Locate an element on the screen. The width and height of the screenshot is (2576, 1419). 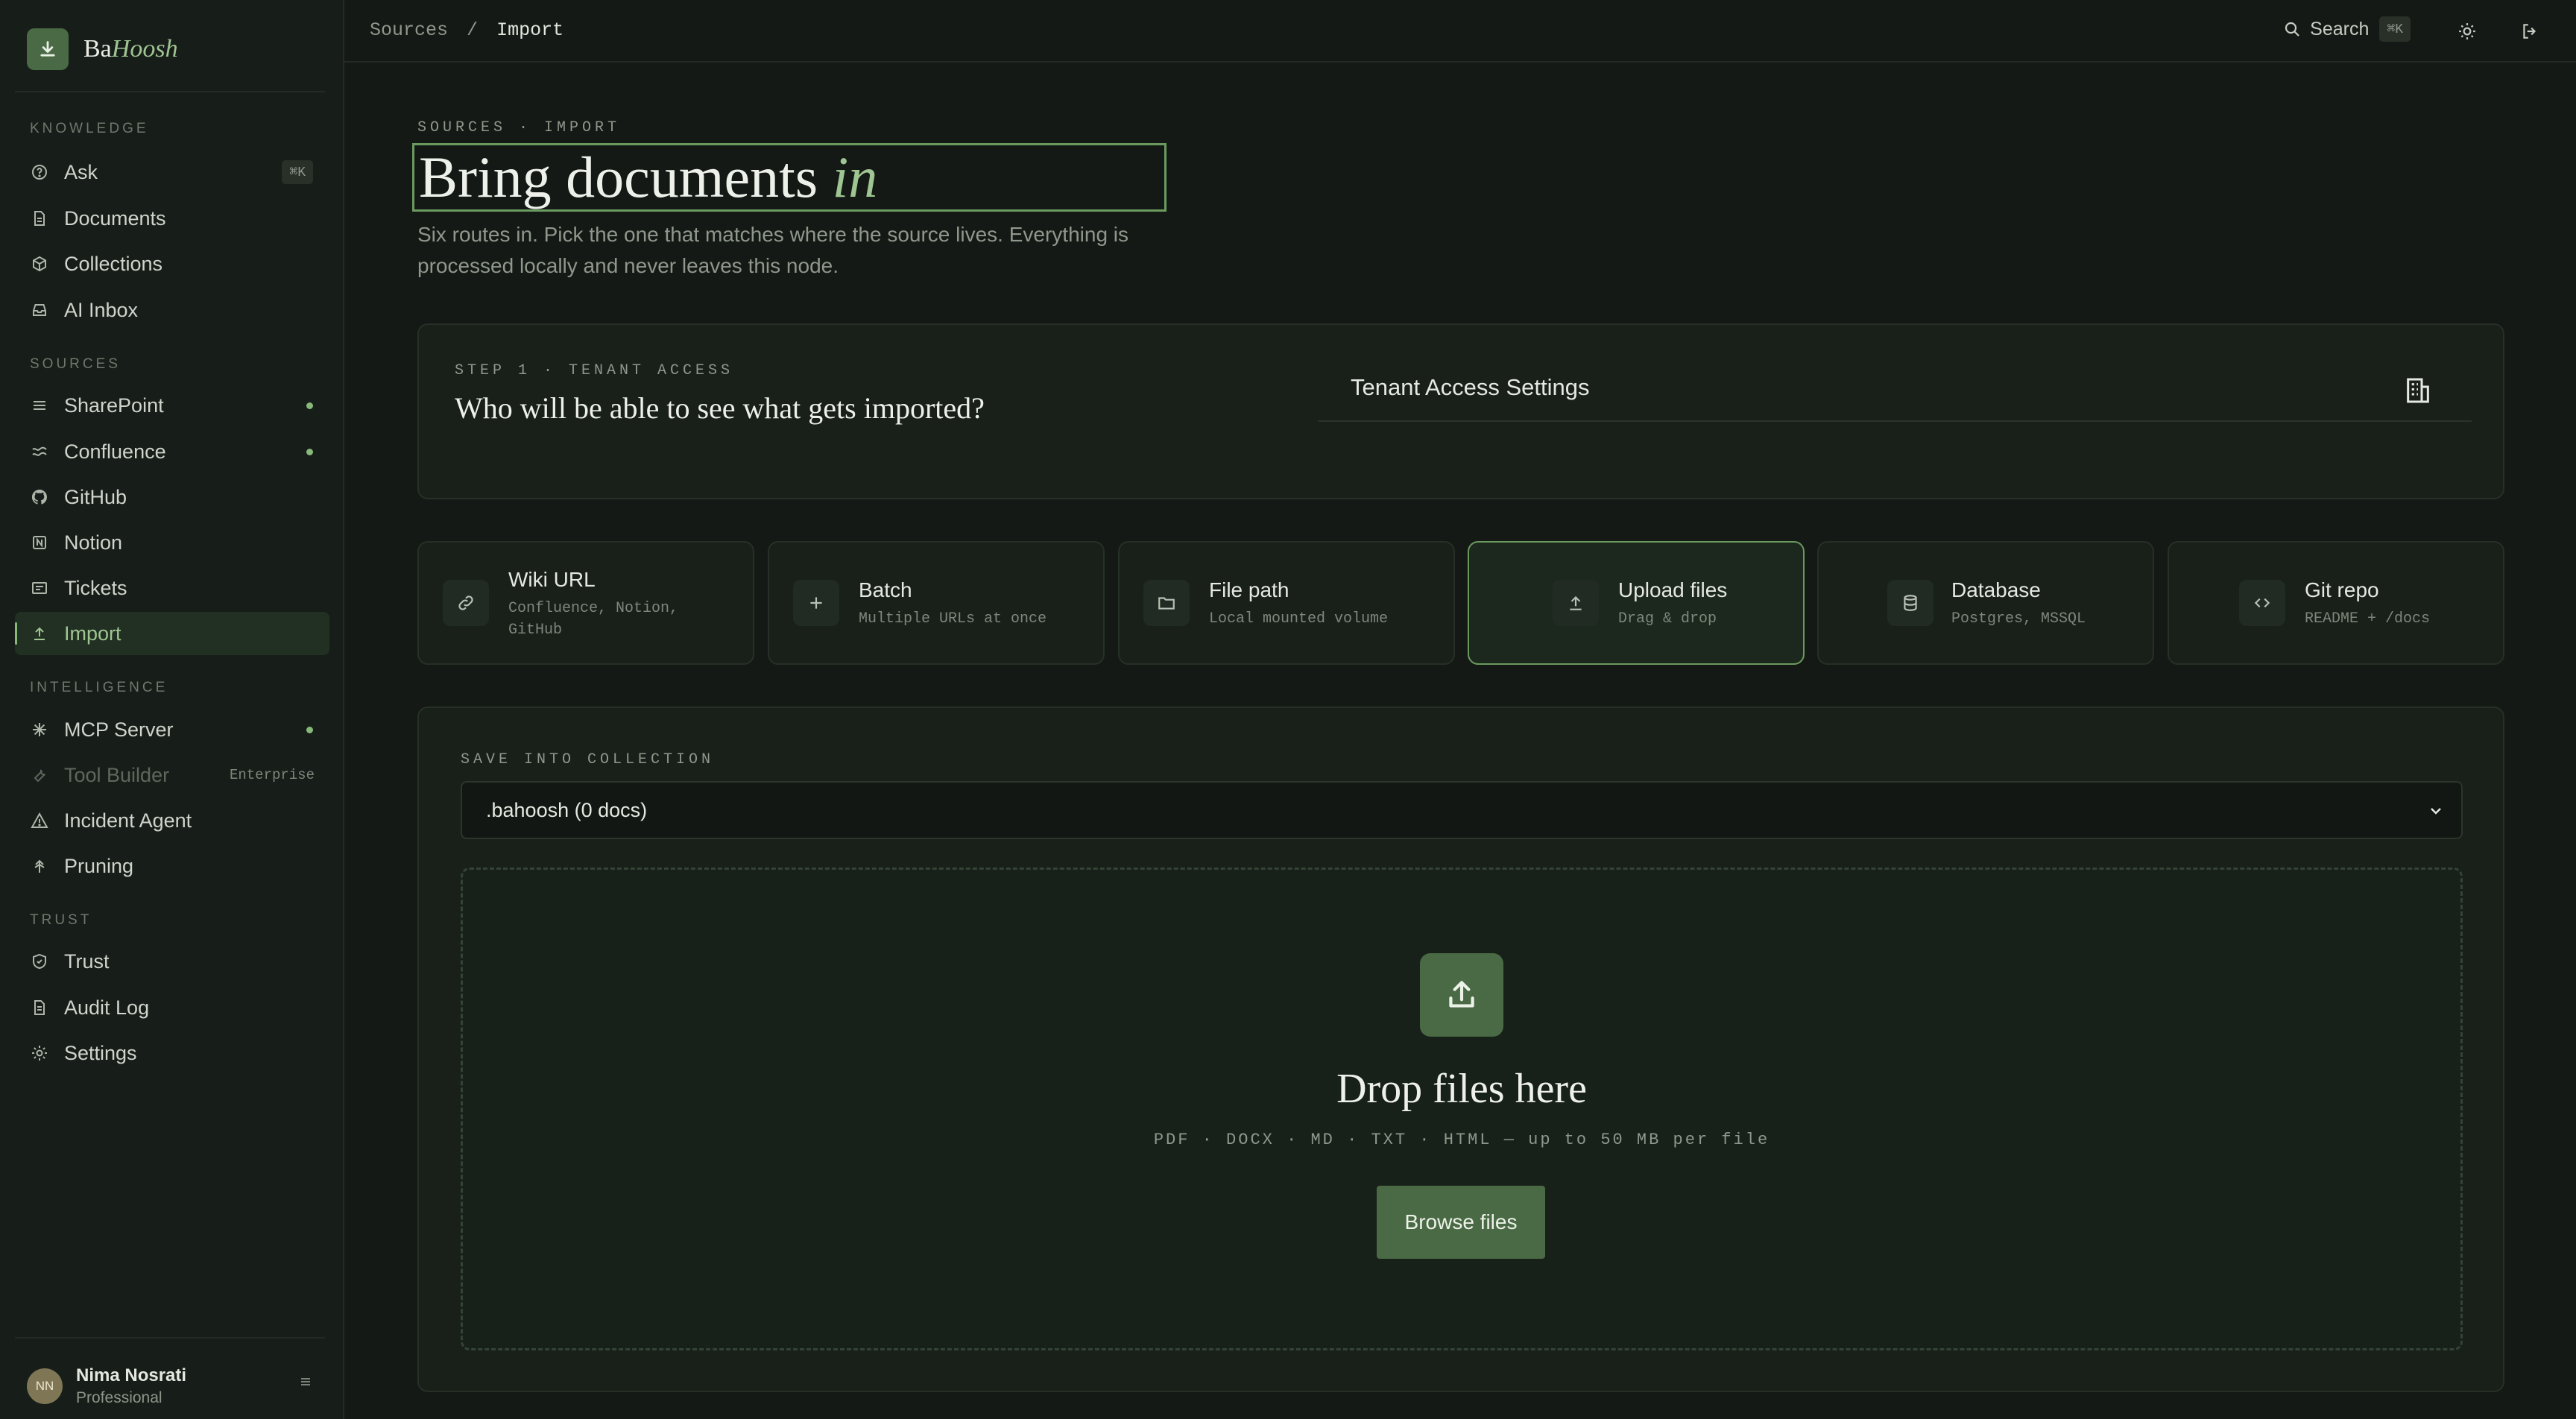
link-icon is located at coordinates (466, 603).